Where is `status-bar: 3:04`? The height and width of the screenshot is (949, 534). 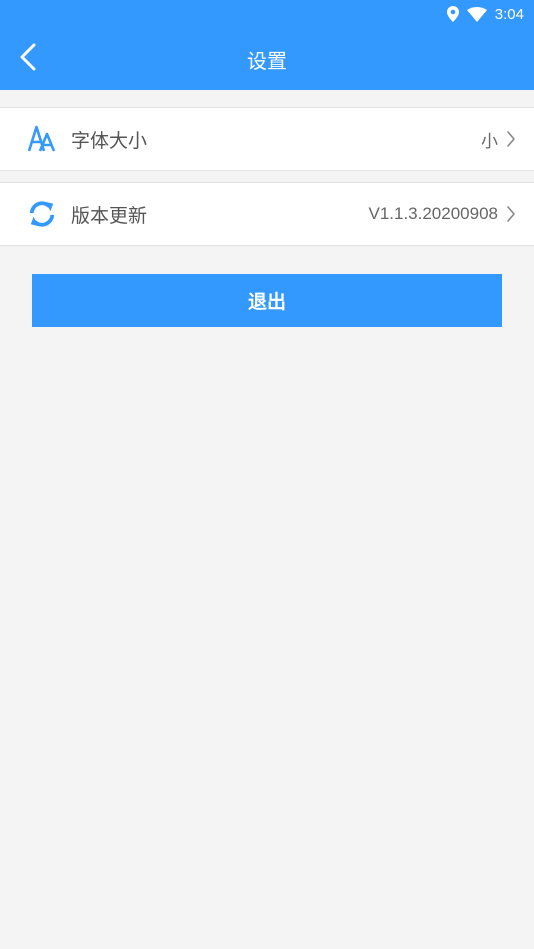 status-bar: 3:04 is located at coordinates (267, 14).